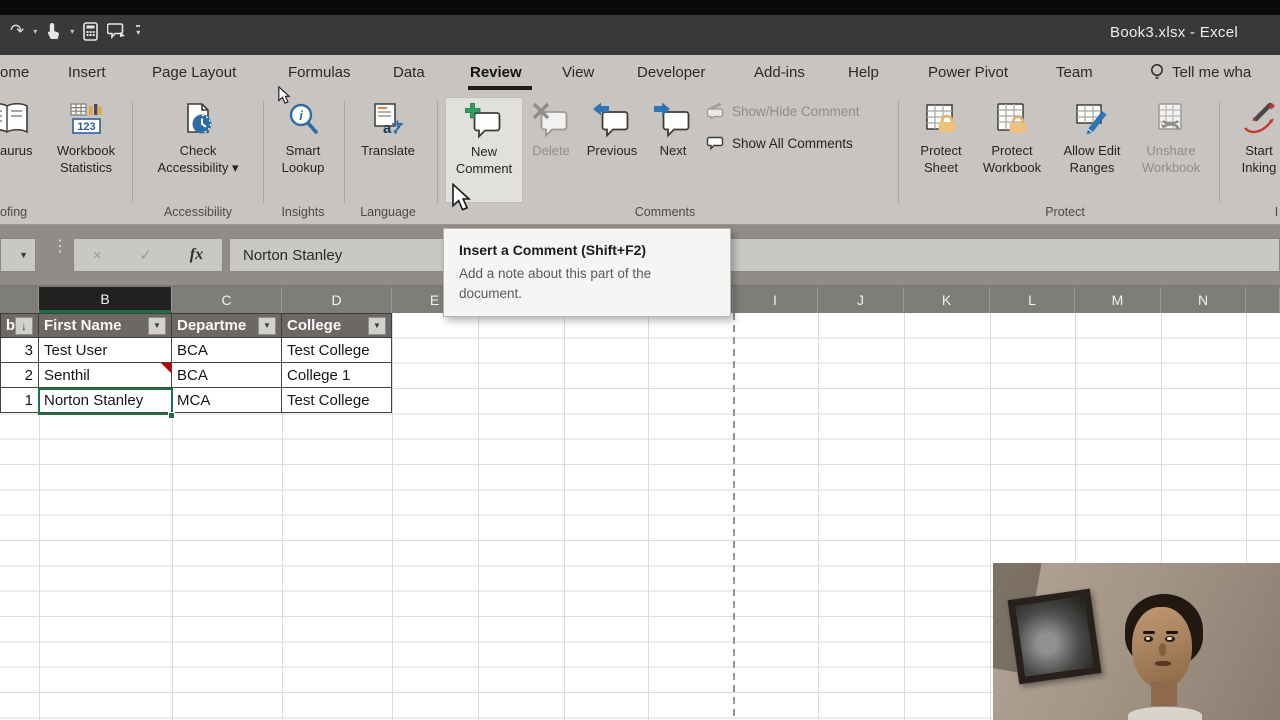 The image size is (1280, 720). What do you see at coordinates (138, 31) in the screenshot?
I see `customize-qat-icon: ▾` at bounding box center [138, 31].